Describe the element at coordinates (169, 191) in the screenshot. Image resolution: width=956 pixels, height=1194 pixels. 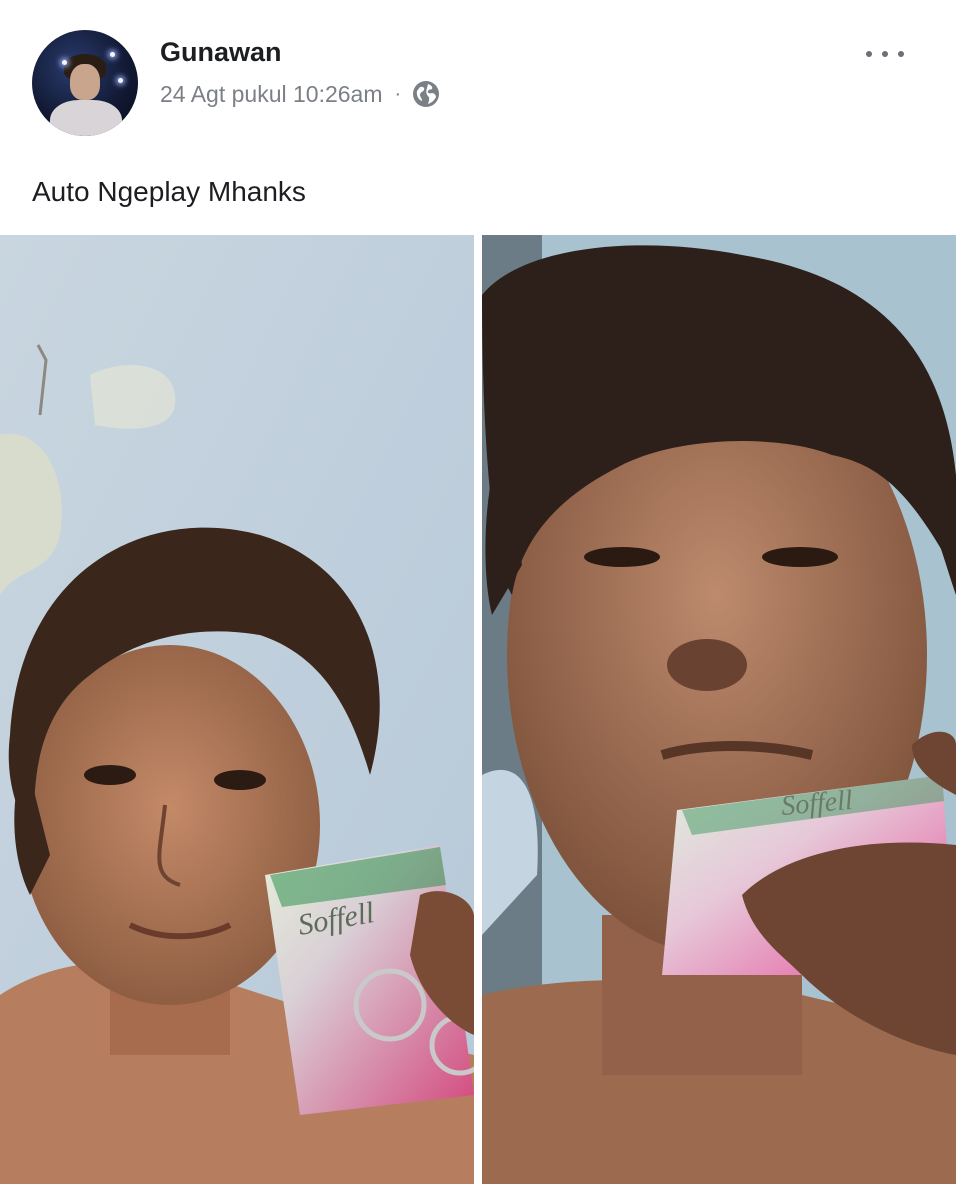
I see `post-caption: Auto Ngeplay Mhanks` at that location.